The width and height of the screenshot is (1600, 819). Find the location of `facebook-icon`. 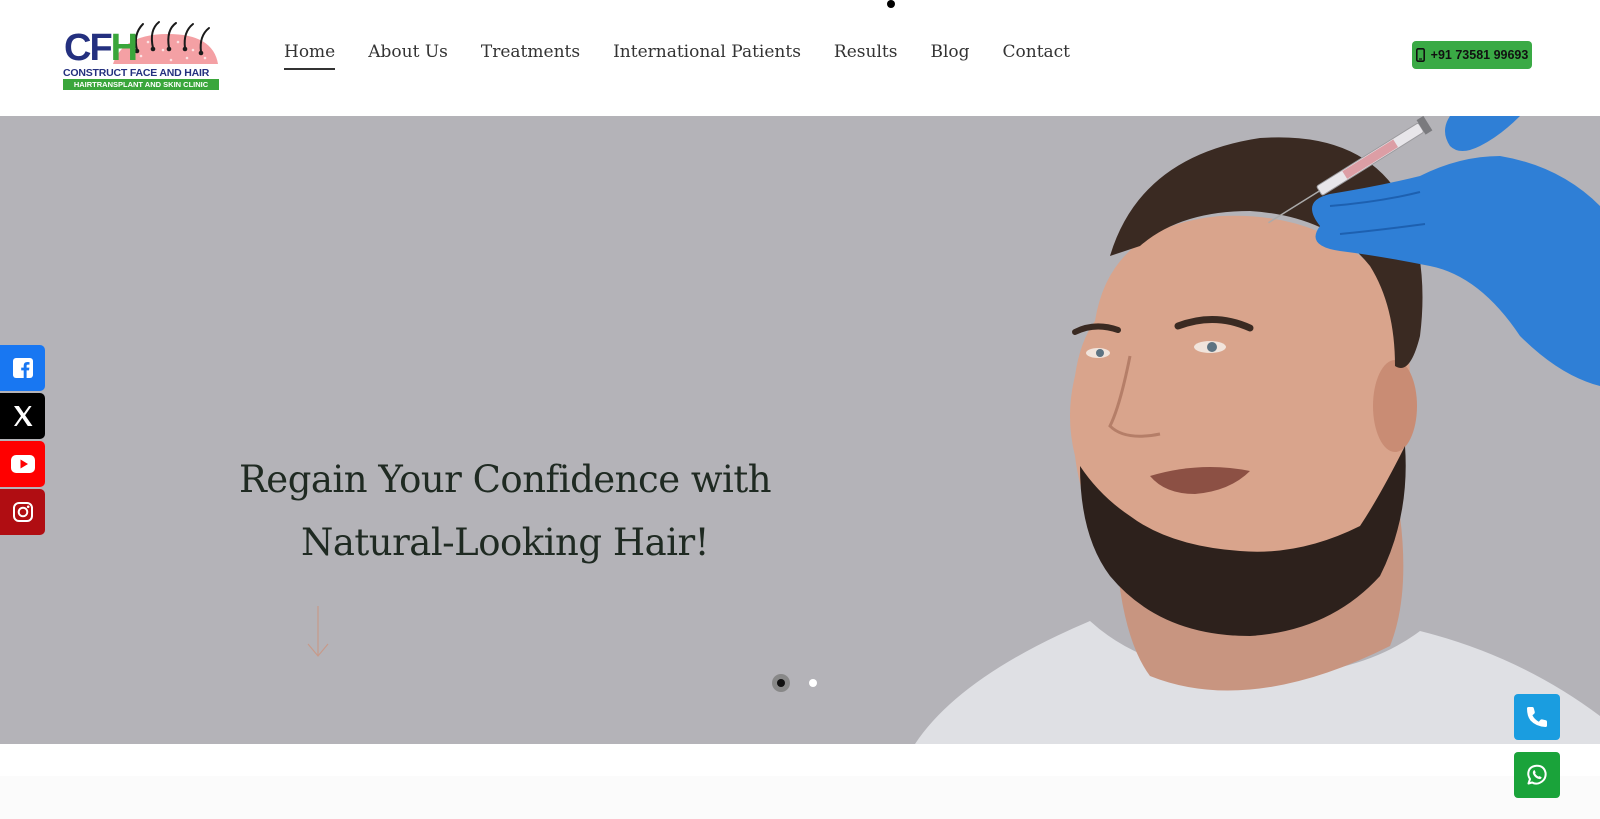

facebook-icon is located at coordinates (22, 368).